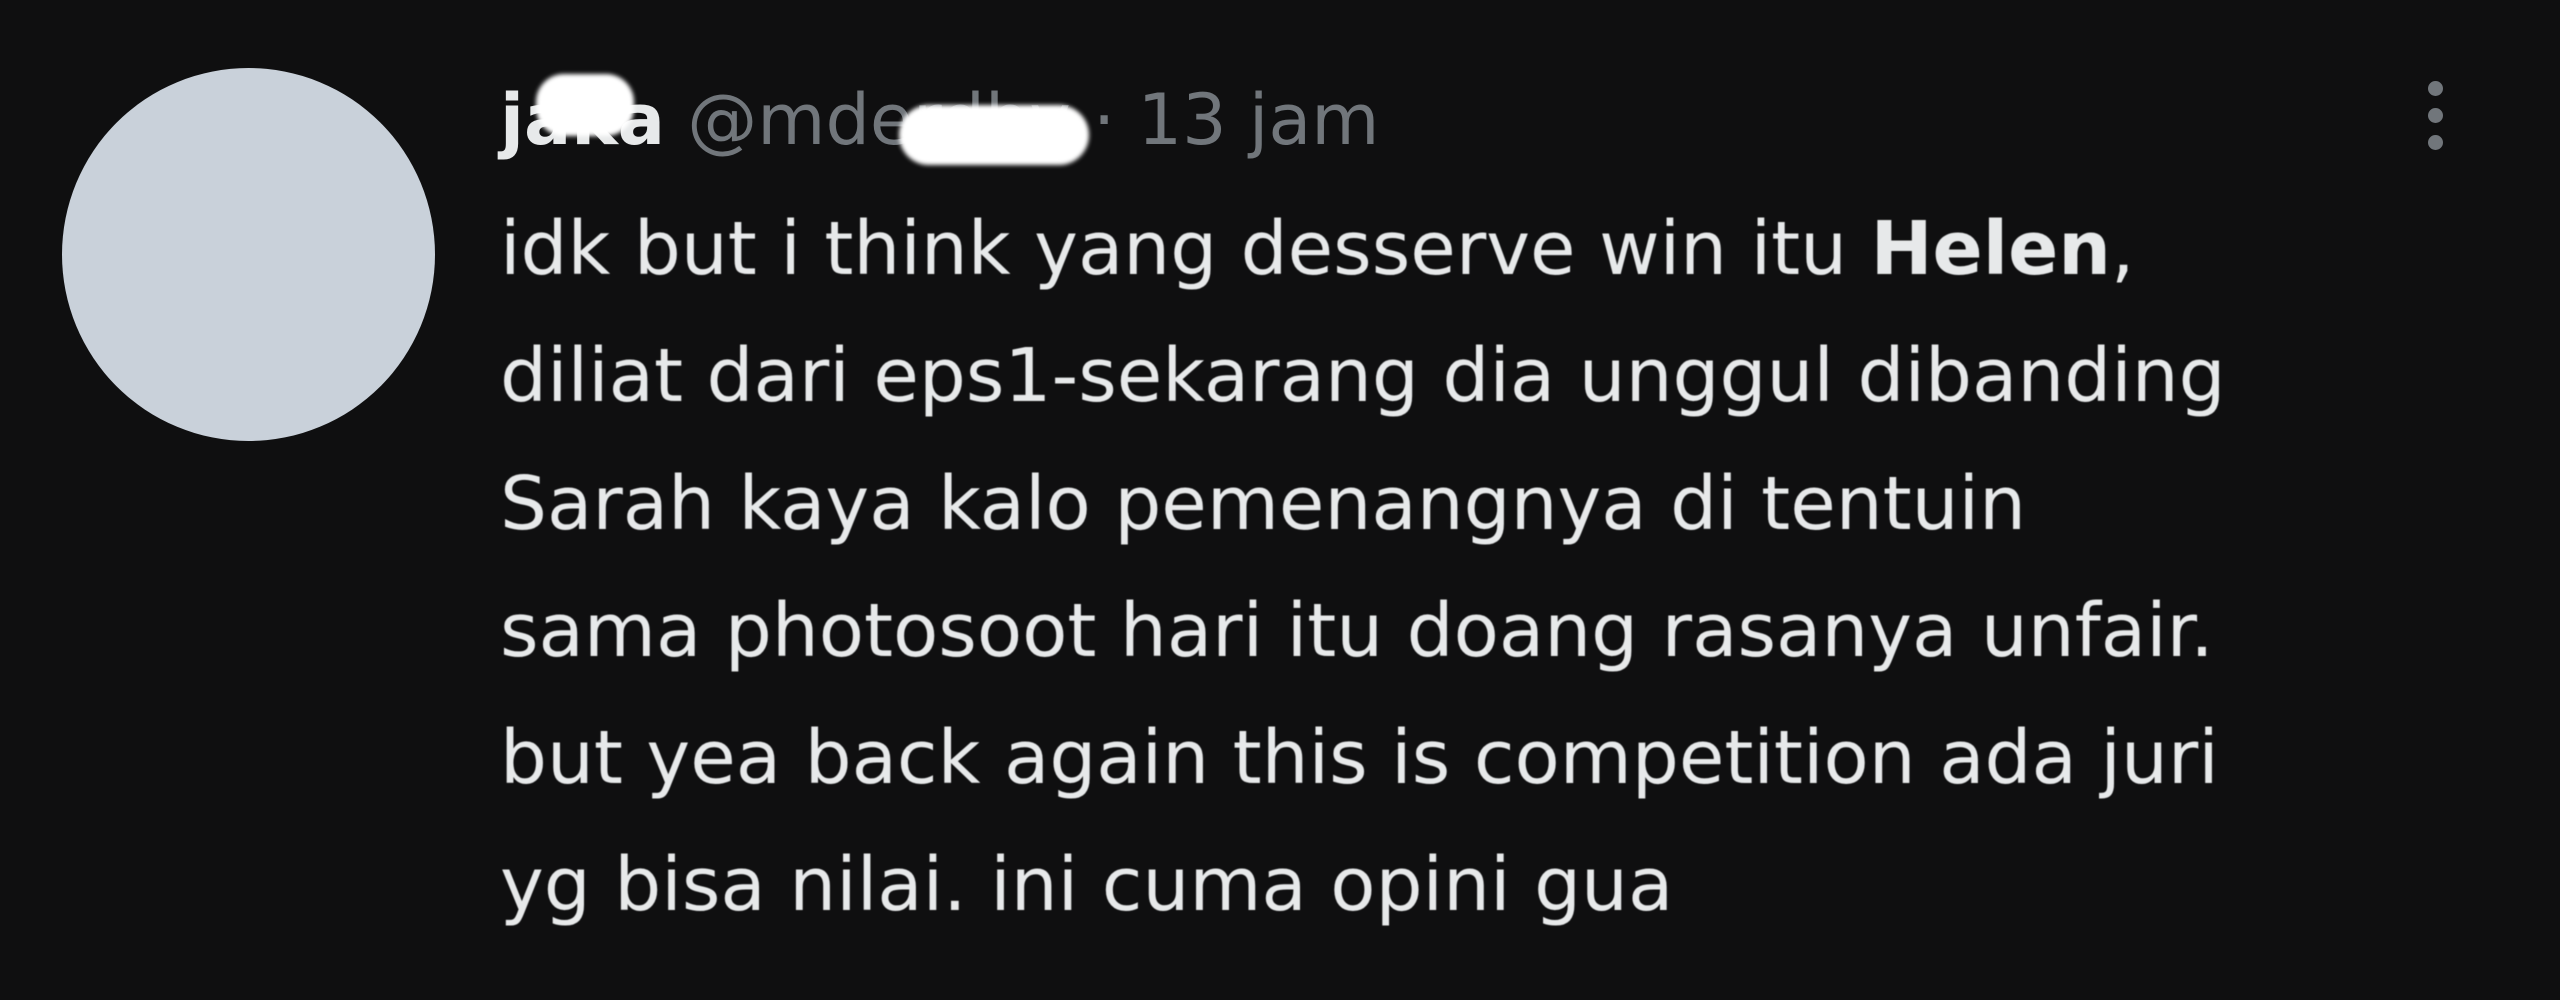 This screenshot has width=2560, height=1000. Describe the element at coordinates (1990, 249) in the screenshot. I see `tweet-text-bold-name: Helen` at that location.